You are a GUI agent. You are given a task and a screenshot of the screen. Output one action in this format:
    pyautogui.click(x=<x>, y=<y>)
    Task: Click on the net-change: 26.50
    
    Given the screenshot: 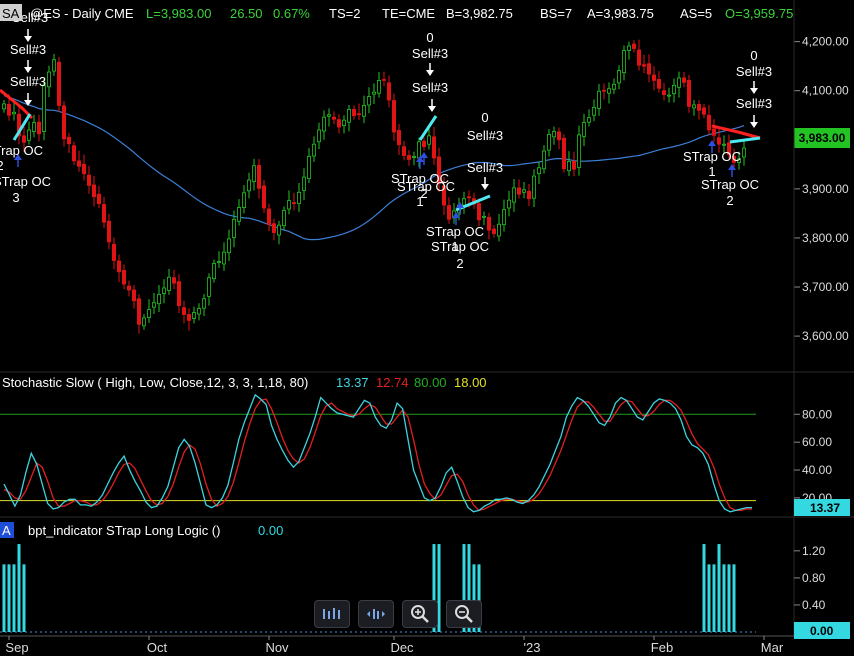 What is the action you would take?
    pyautogui.click(x=246, y=13)
    